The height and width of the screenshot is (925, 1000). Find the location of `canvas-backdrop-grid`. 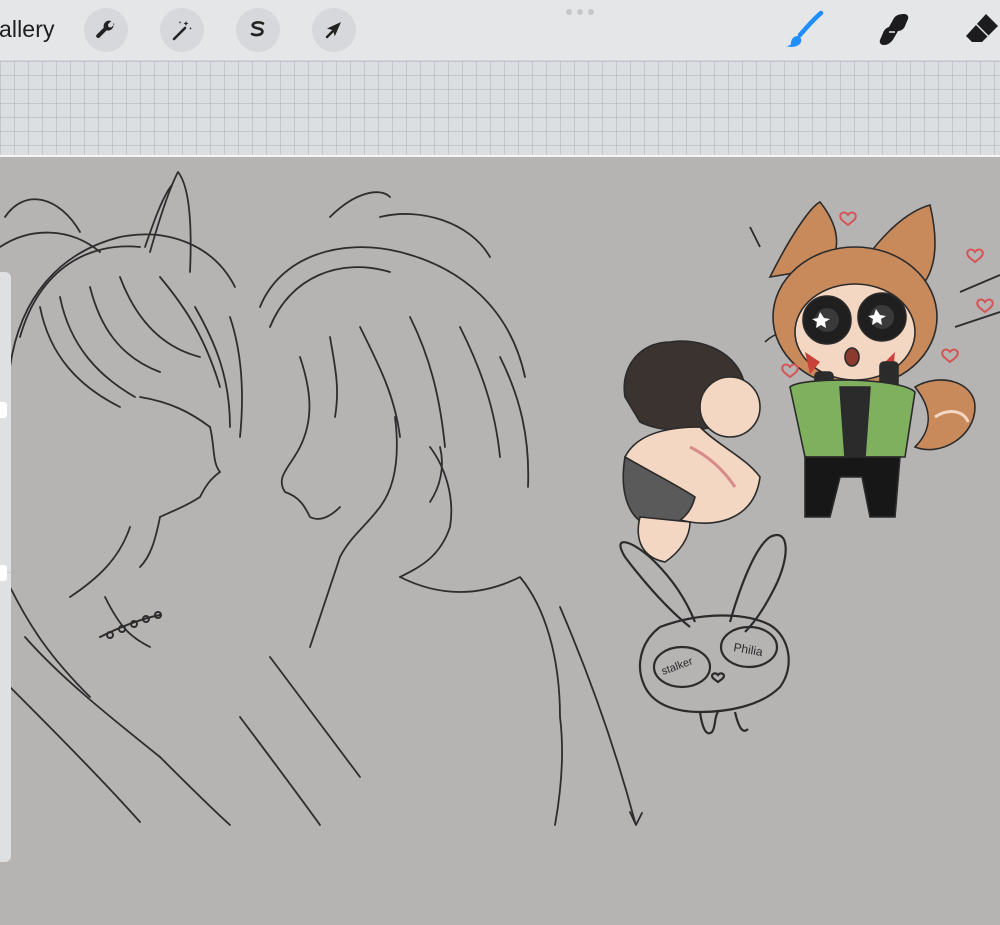

canvas-backdrop-grid is located at coordinates (500, 108).